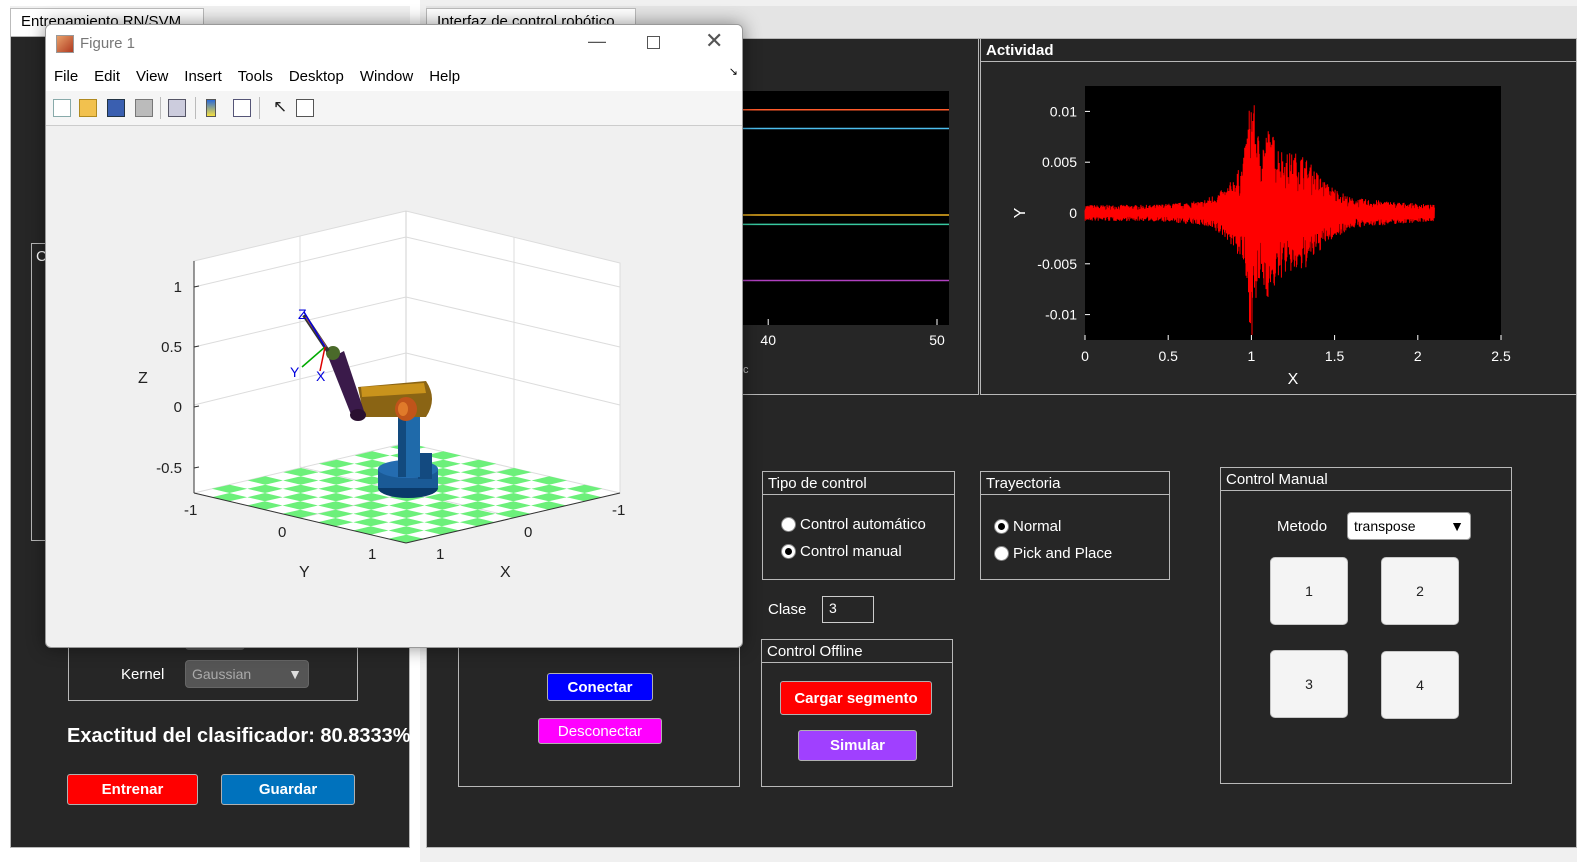 The image size is (1577, 862). I want to click on offline-group: Control Offline Cargar segmento Simular, so click(857, 713).